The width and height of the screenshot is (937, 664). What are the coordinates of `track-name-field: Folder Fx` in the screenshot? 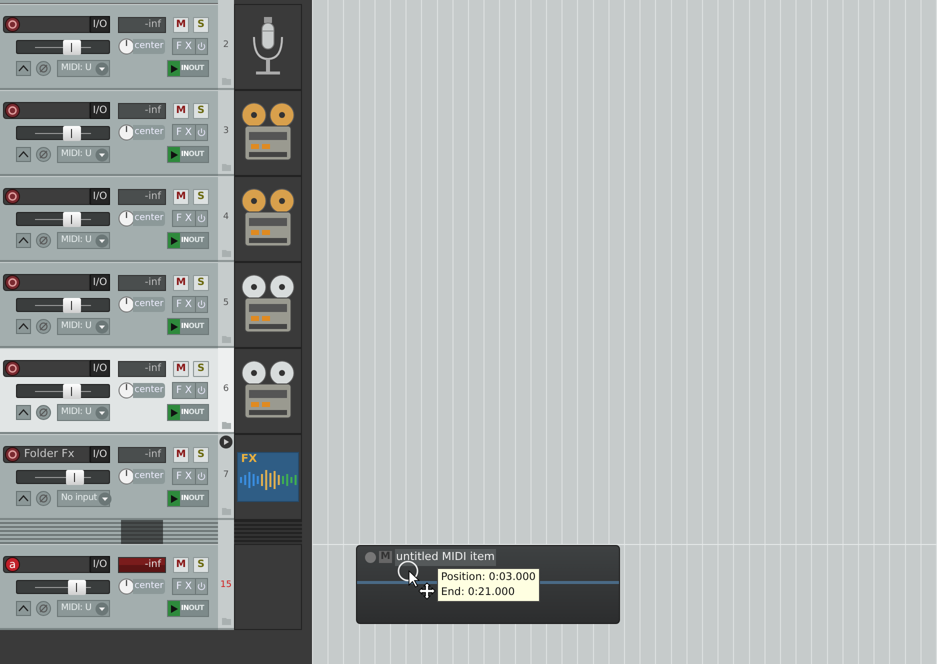 It's located at (46, 454).